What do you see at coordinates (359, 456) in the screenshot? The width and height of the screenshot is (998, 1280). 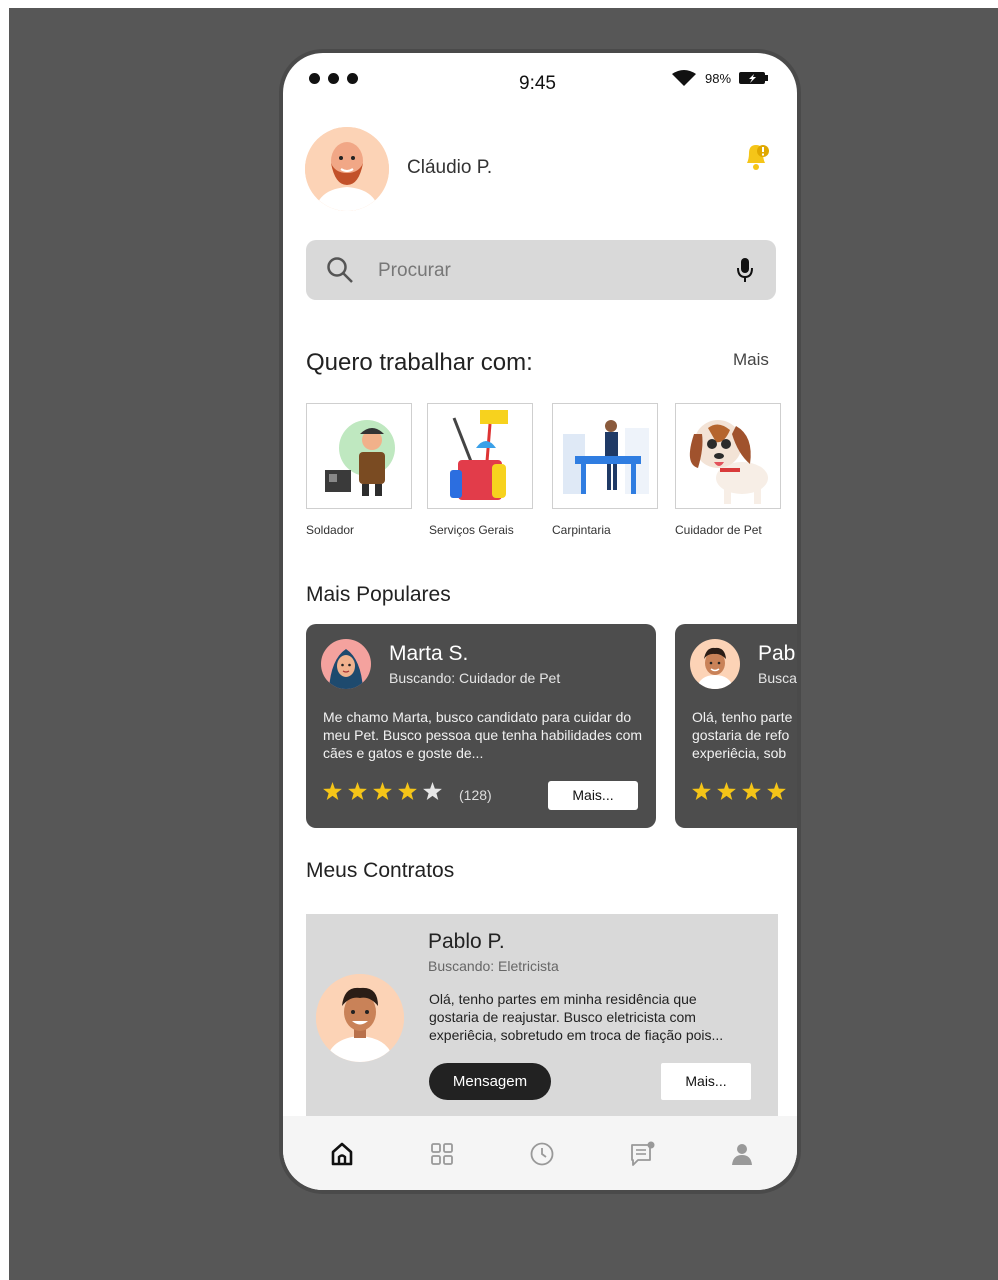 I see `category-card-soldador` at bounding box center [359, 456].